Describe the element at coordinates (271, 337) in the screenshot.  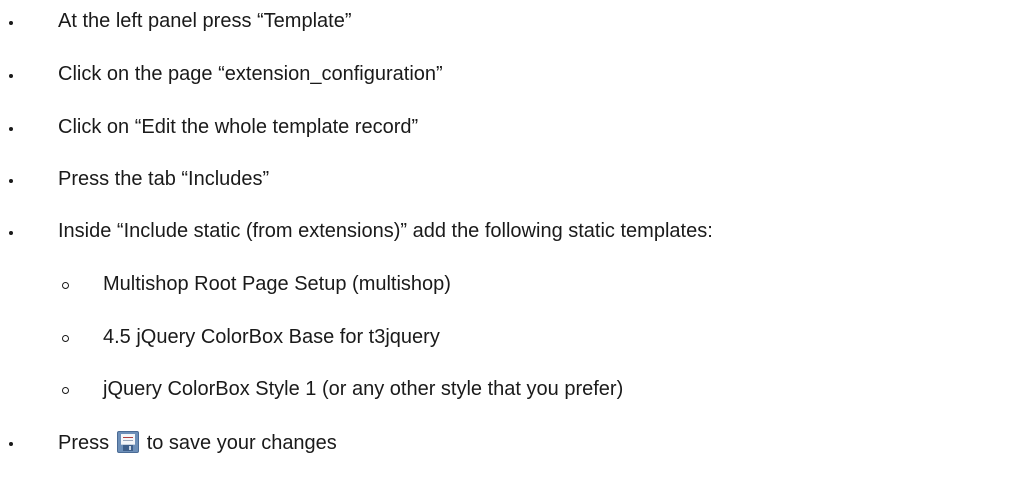
I see `sub-step-text: 4.5 jQuery ColorBox Base for t3jquery` at that location.